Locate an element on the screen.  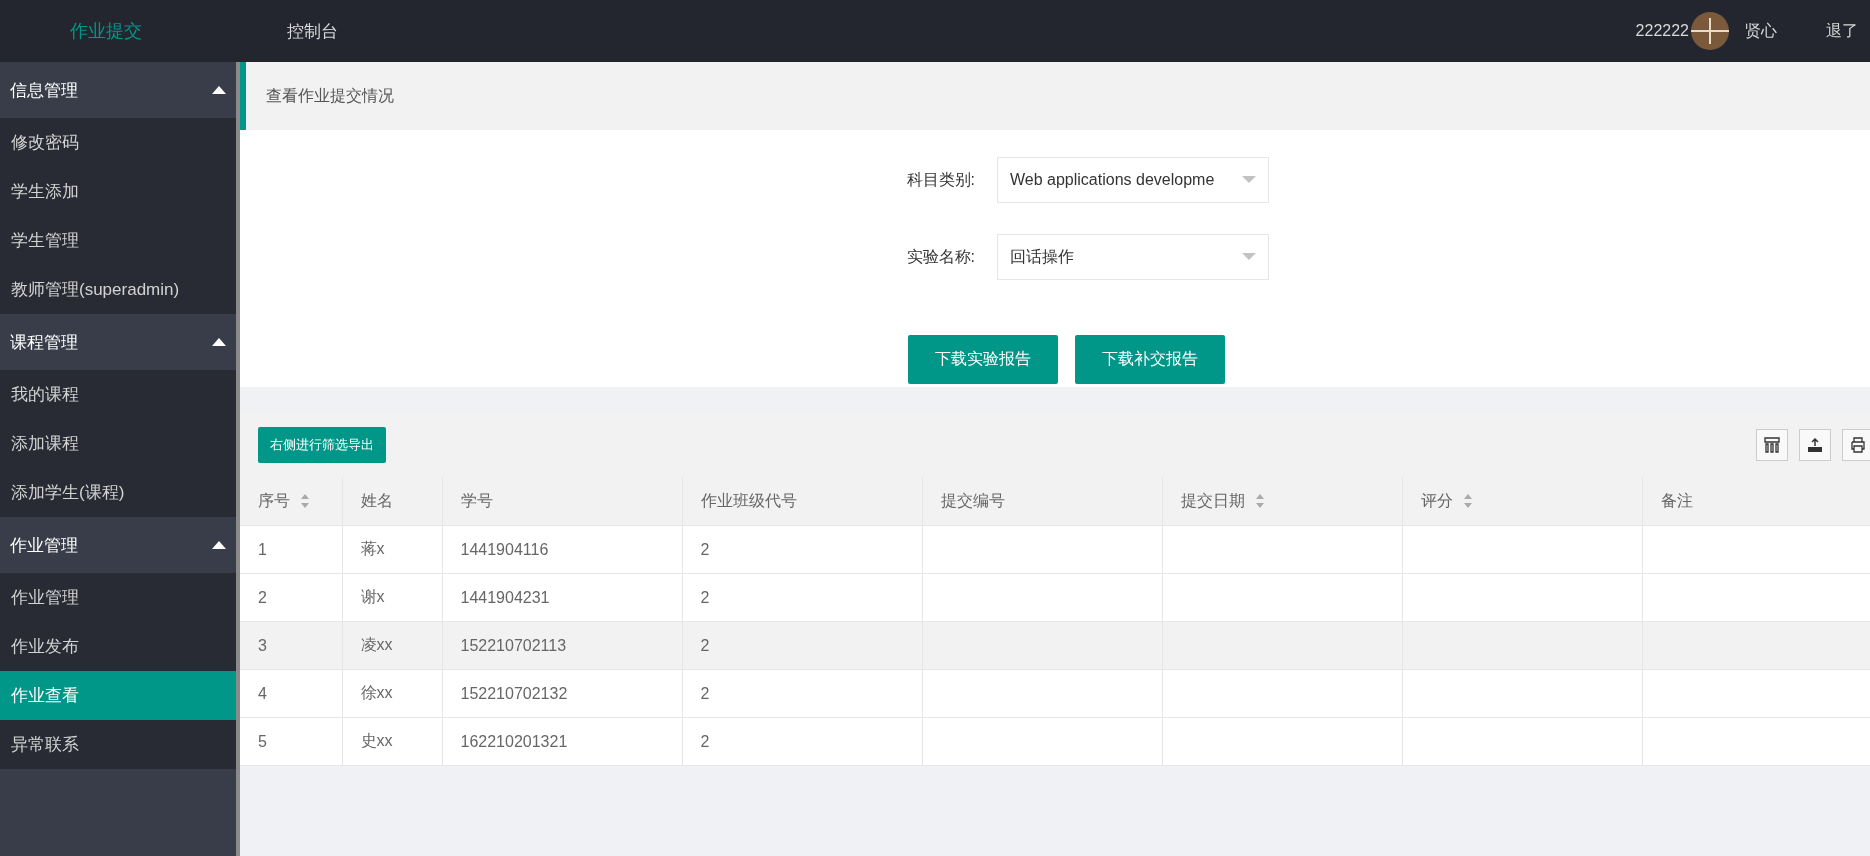
print-icon is located at coordinates (1858, 445).